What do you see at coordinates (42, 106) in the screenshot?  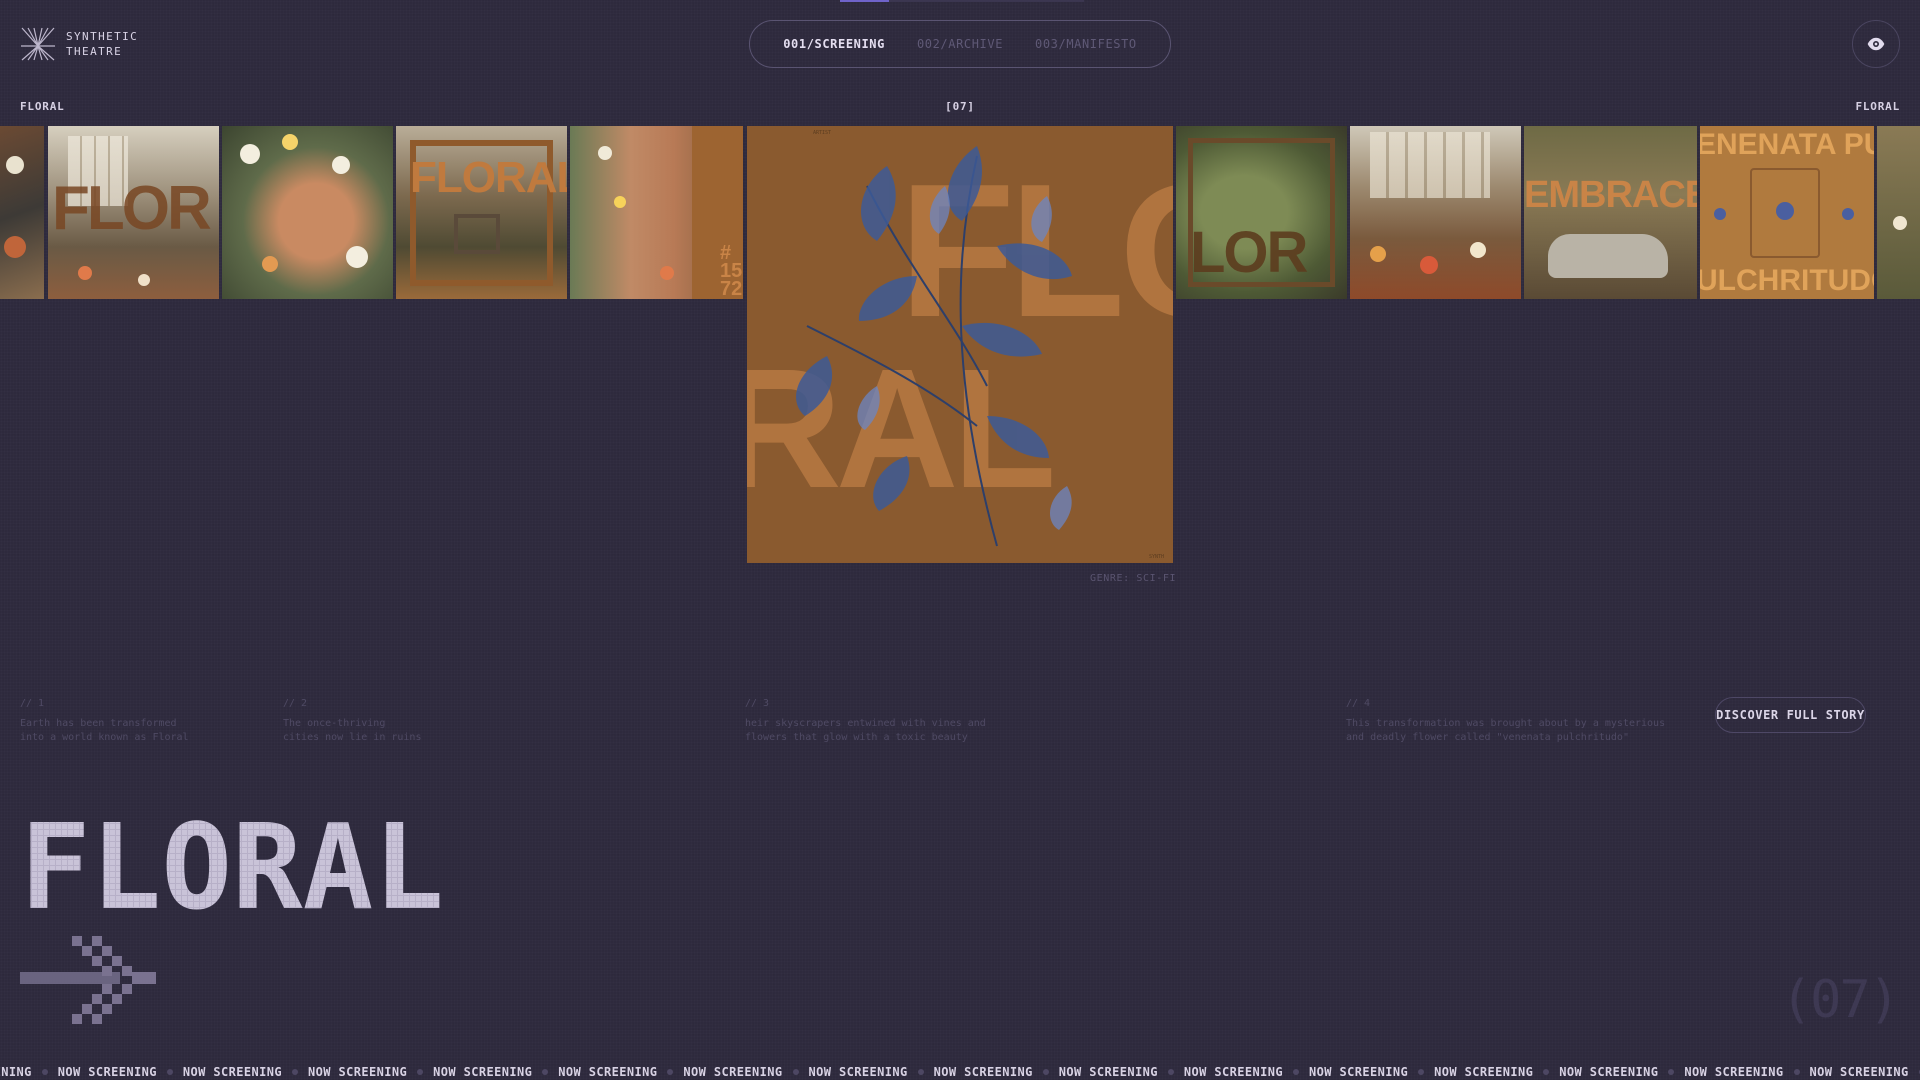 I see `title-label-left: FLORAL` at bounding box center [42, 106].